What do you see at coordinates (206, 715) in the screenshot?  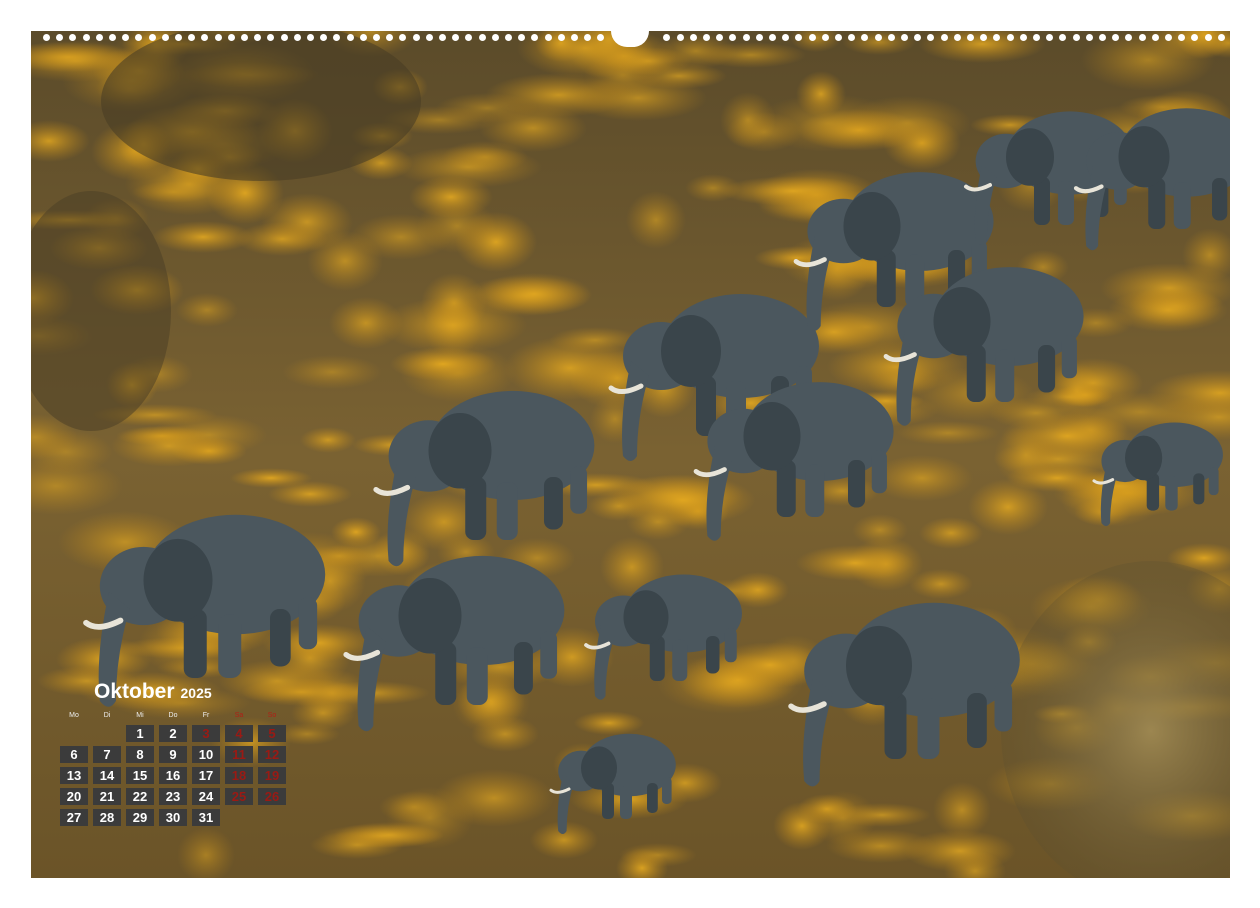 I see `weekday-label: Fr` at bounding box center [206, 715].